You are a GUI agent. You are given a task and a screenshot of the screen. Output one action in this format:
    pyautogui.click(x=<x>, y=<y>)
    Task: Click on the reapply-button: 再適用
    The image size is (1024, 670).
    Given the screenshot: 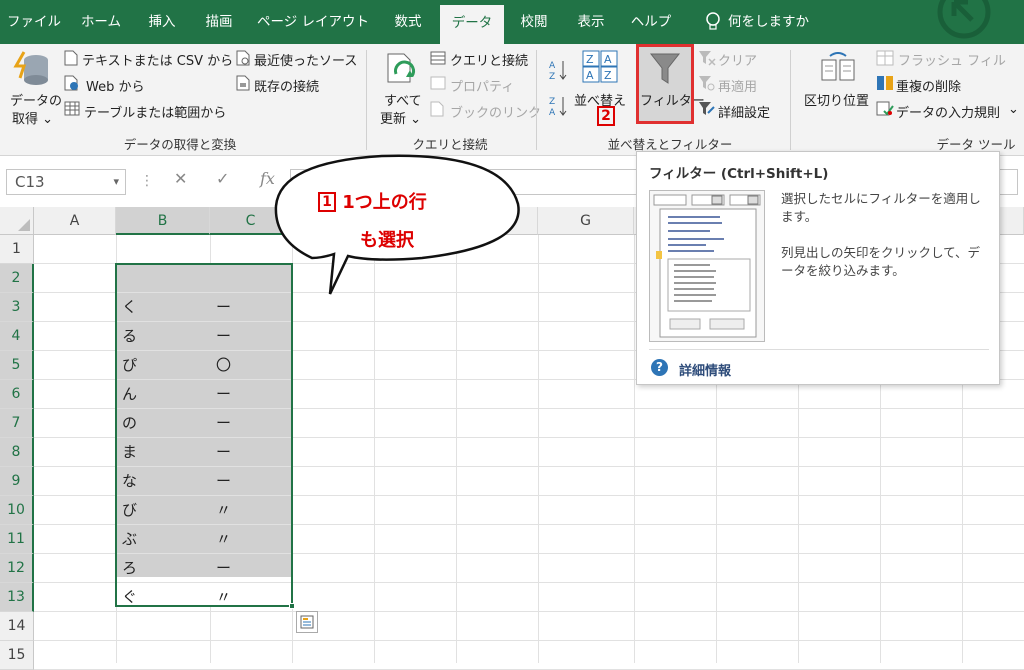 What is the action you would take?
    pyautogui.click(x=737, y=85)
    